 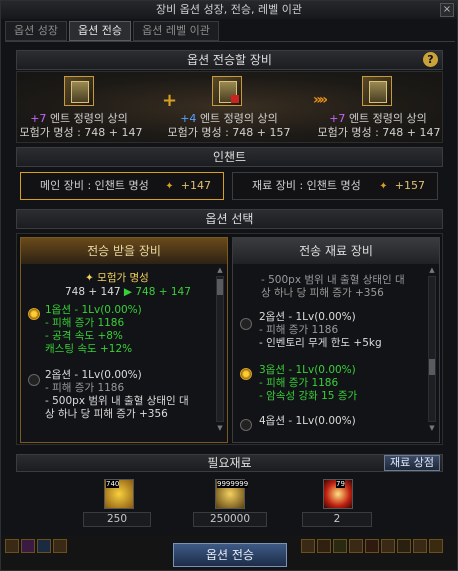 I want to click on materials-header-title: 필요재료, so click(x=229, y=463).